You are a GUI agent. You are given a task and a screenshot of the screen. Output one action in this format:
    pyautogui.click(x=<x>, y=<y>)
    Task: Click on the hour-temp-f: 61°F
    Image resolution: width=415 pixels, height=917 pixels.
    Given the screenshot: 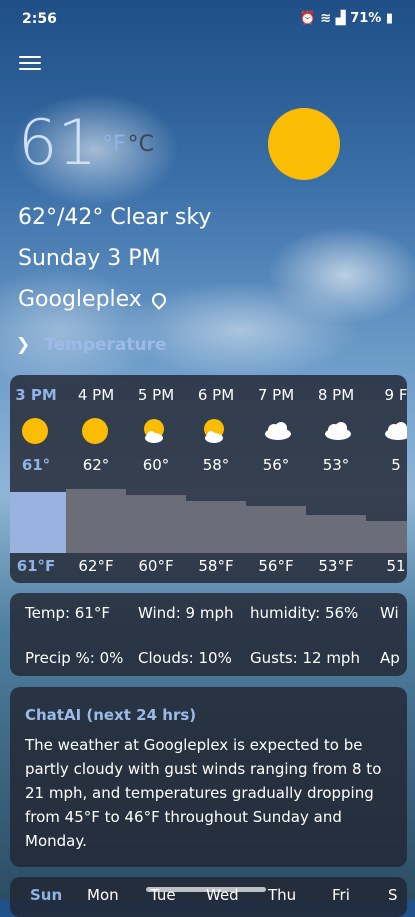 What is the action you would take?
    pyautogui.click(x=36, y=566)
    